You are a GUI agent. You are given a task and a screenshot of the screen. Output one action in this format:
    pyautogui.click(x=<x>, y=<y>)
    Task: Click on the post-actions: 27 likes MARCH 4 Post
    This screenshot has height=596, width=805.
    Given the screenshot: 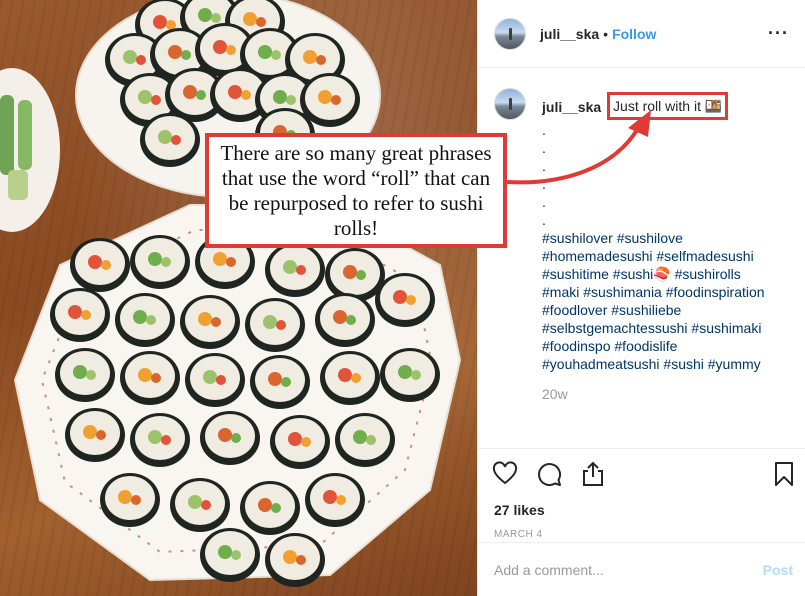 What is the action you would take?
    pyautogui.click(x=641, y=522)
    